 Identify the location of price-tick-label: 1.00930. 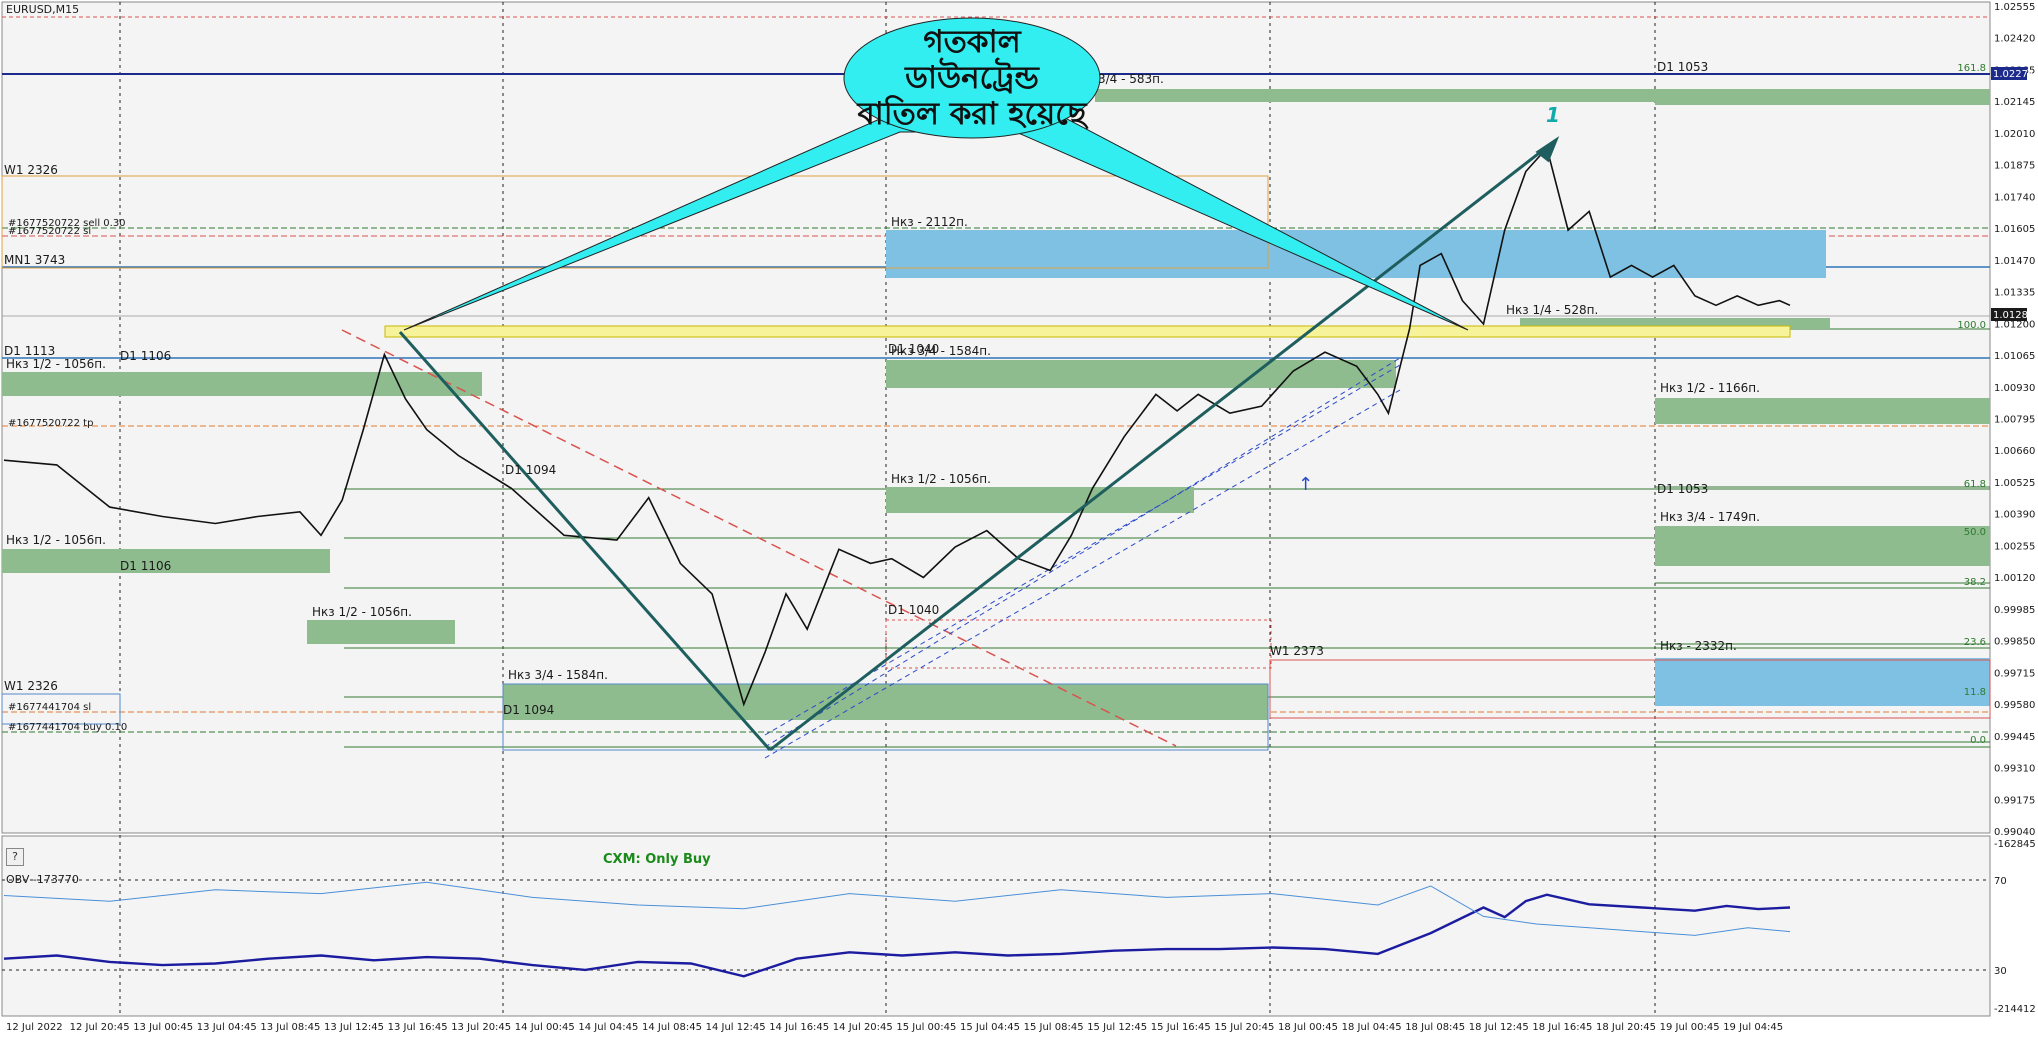
(2014, 388).